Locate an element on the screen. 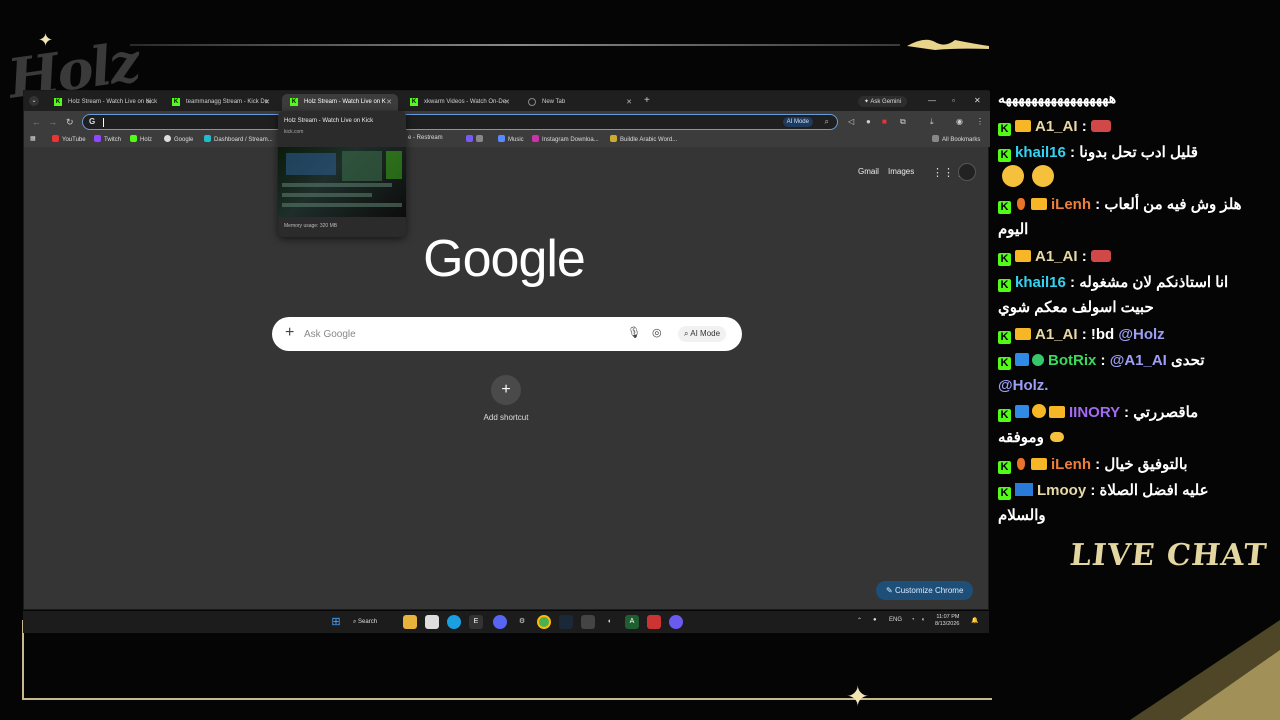 Image resolution: width=1280 pixels, height=720 pixels. notification-icon: 🔔 is located at coordinates (974, 620).